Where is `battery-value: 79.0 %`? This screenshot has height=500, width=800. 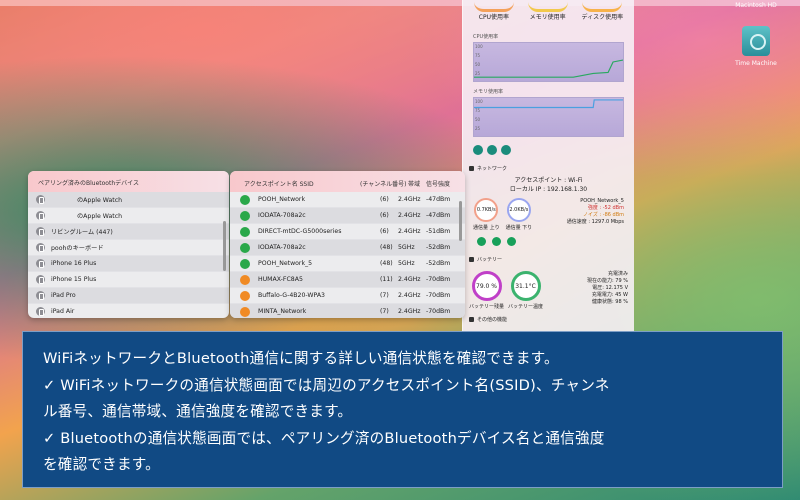 battery-value: 79.0 % is located at coordinates (486, 286).